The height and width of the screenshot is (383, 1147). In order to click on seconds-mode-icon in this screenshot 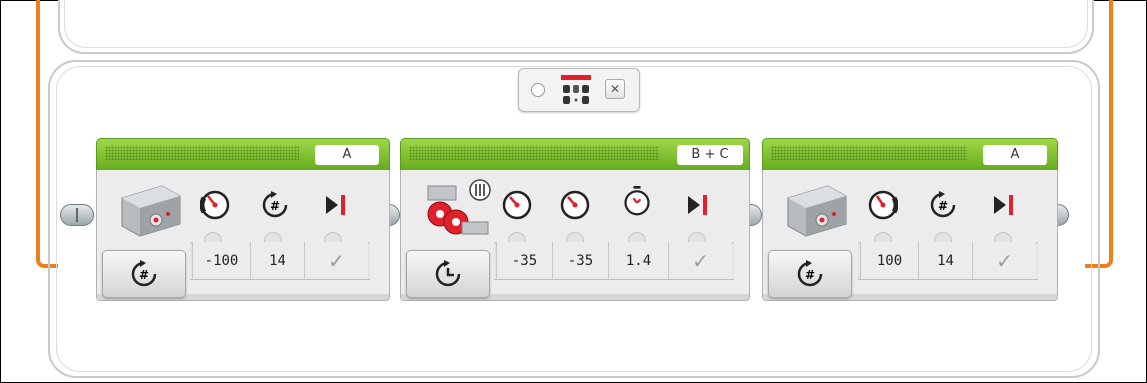, I will do `click(448, 273)`.